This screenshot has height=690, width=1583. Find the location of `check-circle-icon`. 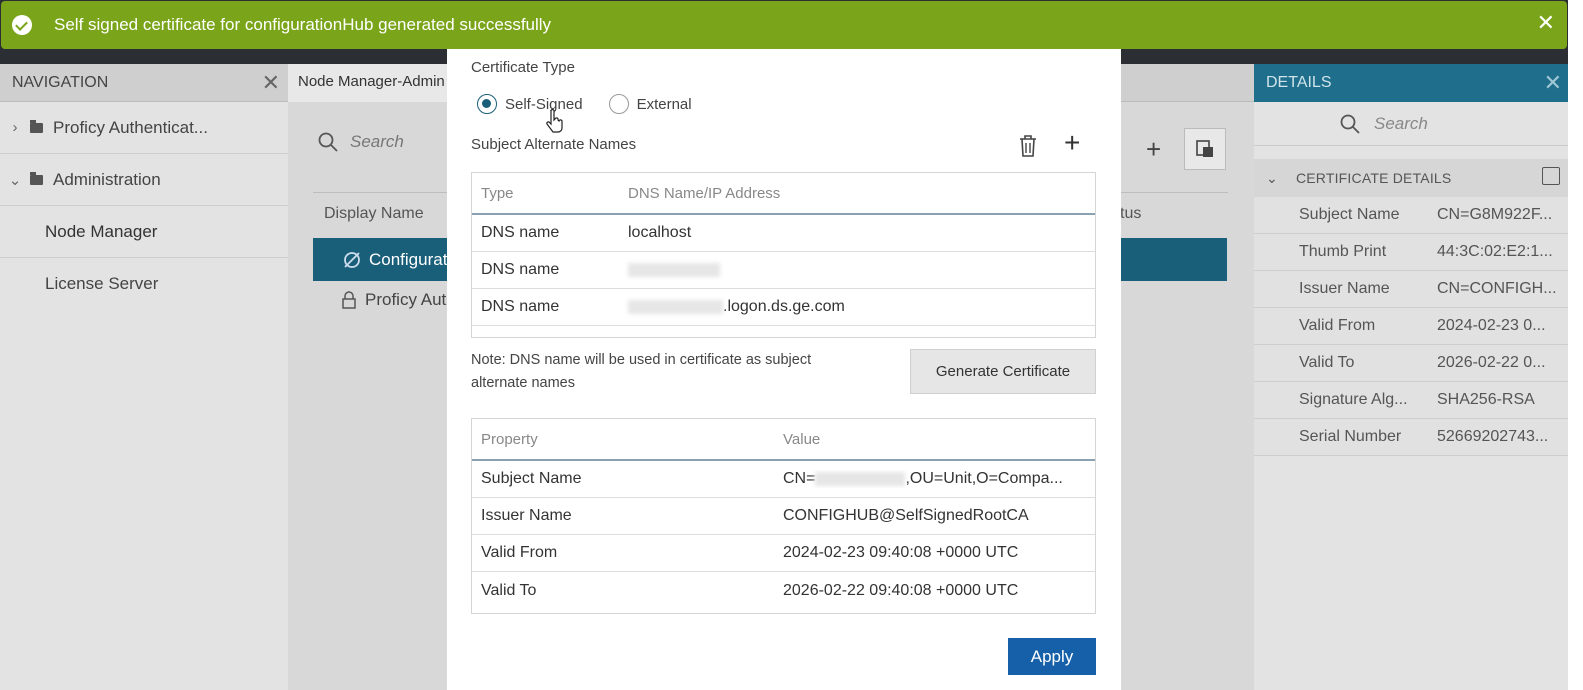

check-circle-icon is located at coordinates (22, 25).